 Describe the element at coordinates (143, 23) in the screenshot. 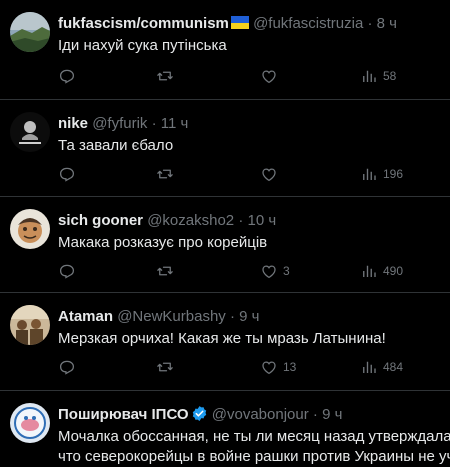

I see `display-name: fukfascism/communism` at that location.